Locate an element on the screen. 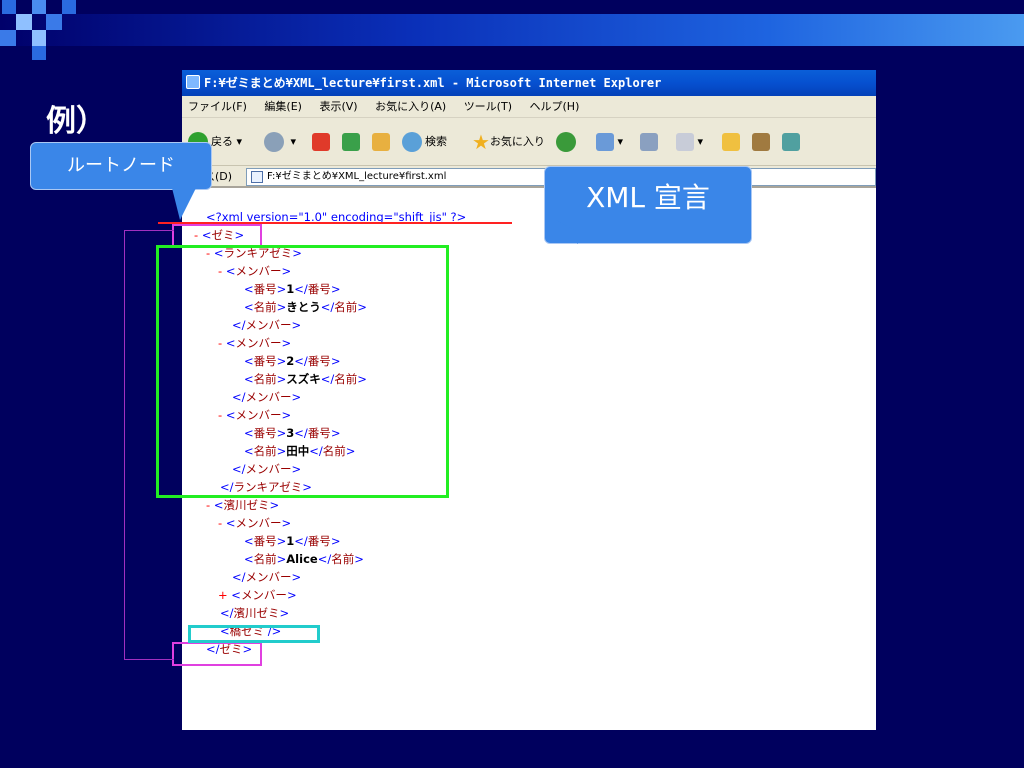 This screenshot has height=768, width=1024. home-icon is located at coordinates (381, 142).